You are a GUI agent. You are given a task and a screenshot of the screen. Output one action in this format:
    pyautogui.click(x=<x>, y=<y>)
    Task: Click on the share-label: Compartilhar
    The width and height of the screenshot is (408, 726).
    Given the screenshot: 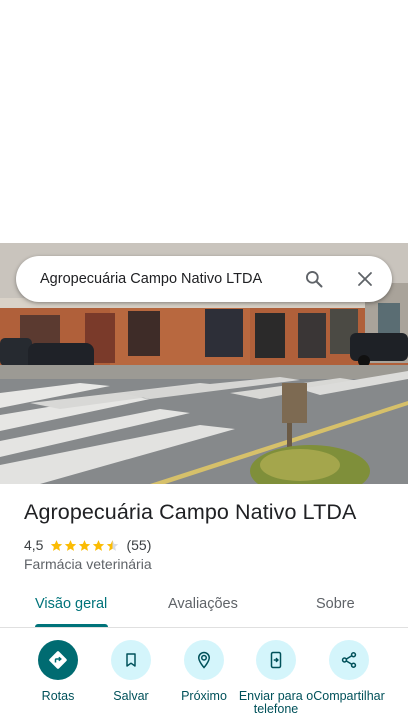 What is the action you would take?
    pyautogui.click(x=349, y=696)
    